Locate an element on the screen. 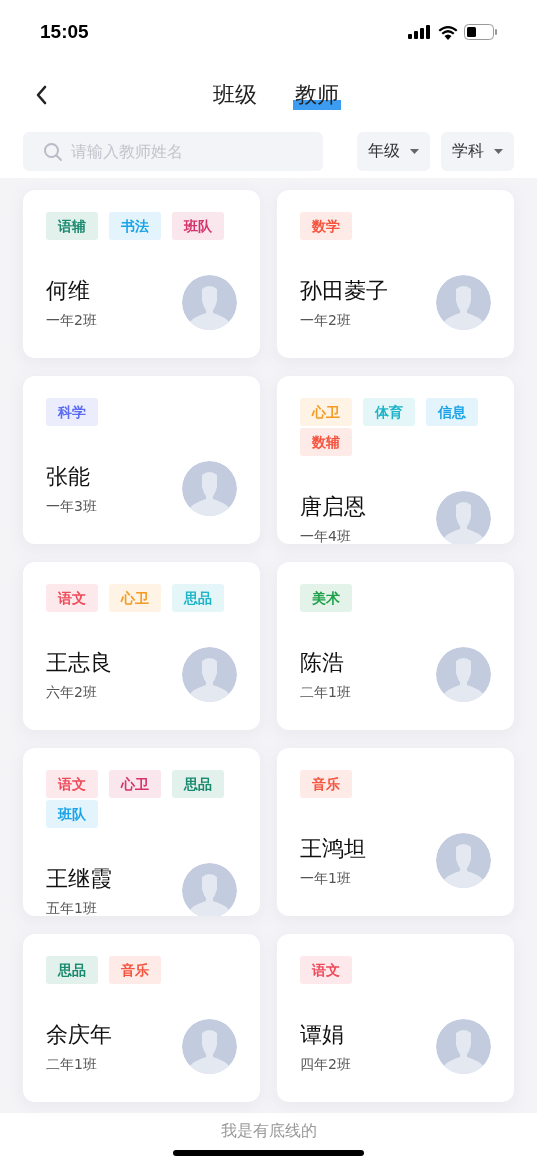 The height and width of the screenshot is (1163, 537). back-icon is located at coordinates (41, 95).